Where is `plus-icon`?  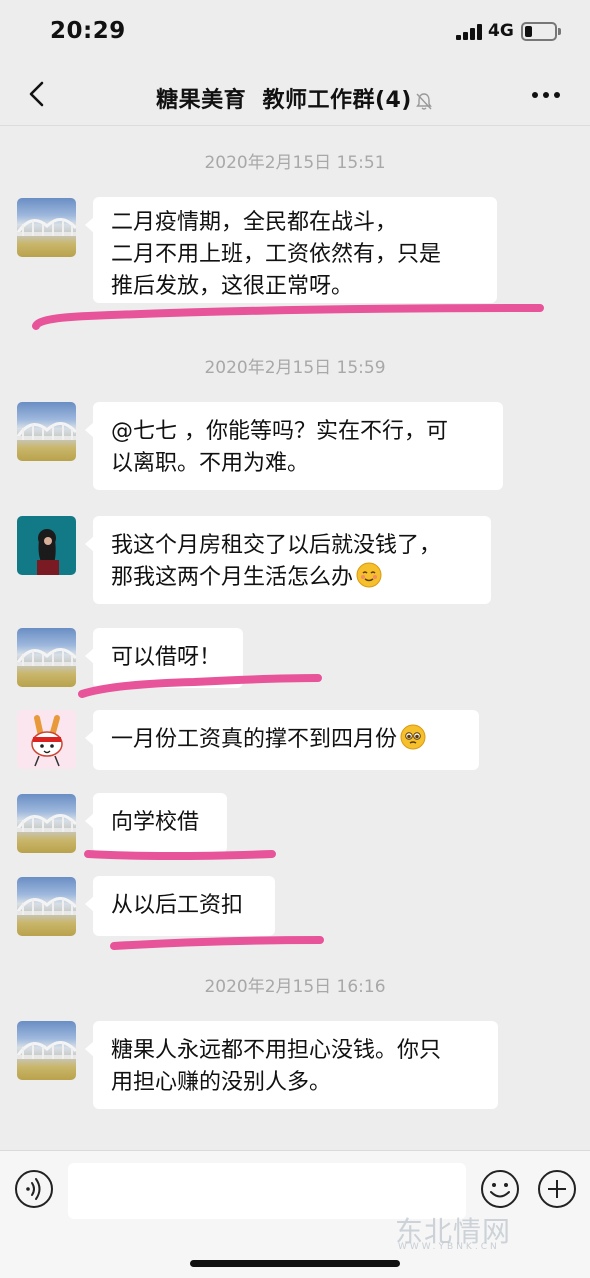
plus-icon is located at coordinates (557, 1189).